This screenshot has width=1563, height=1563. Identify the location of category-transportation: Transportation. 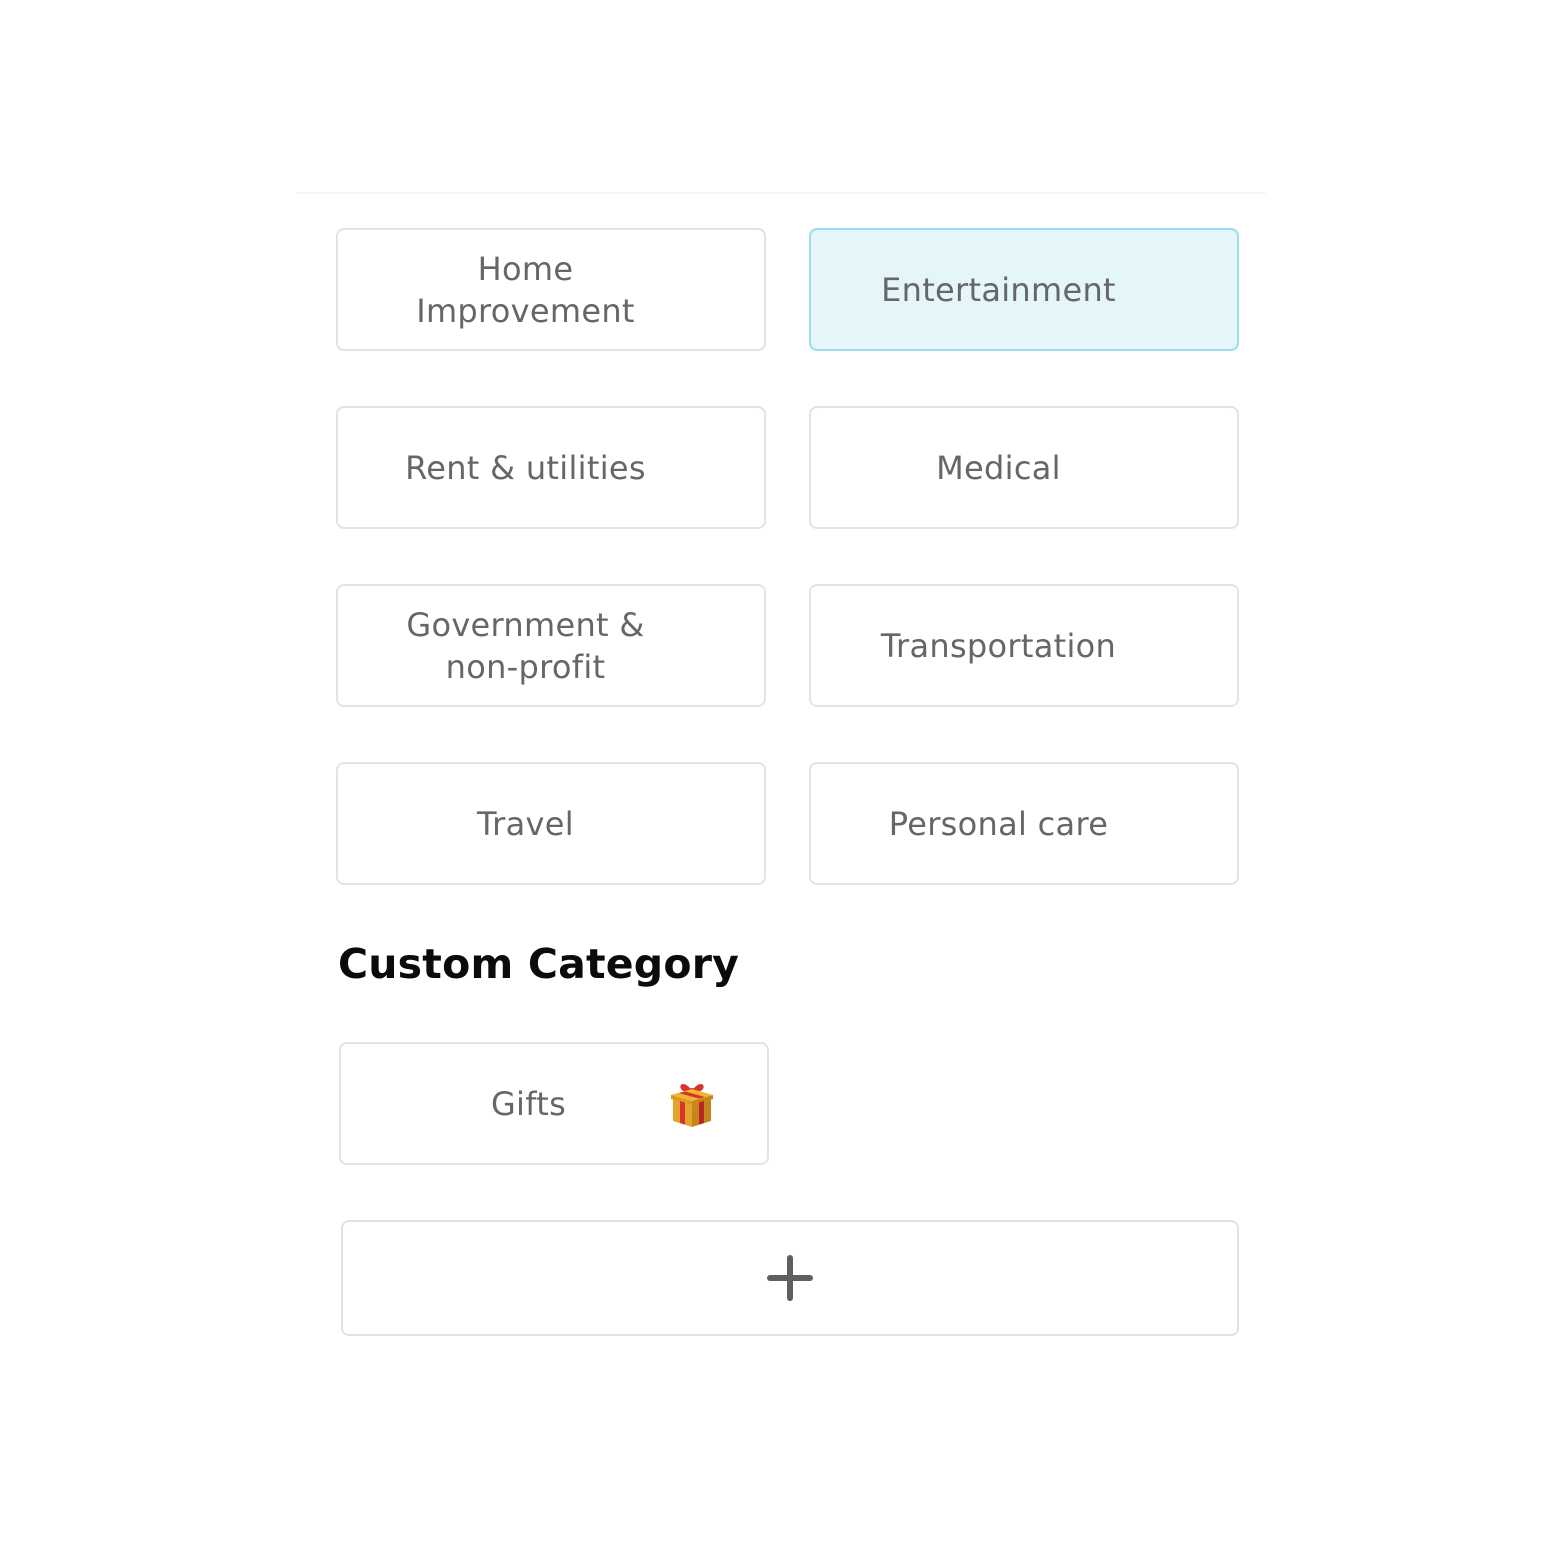
(1024, 645).